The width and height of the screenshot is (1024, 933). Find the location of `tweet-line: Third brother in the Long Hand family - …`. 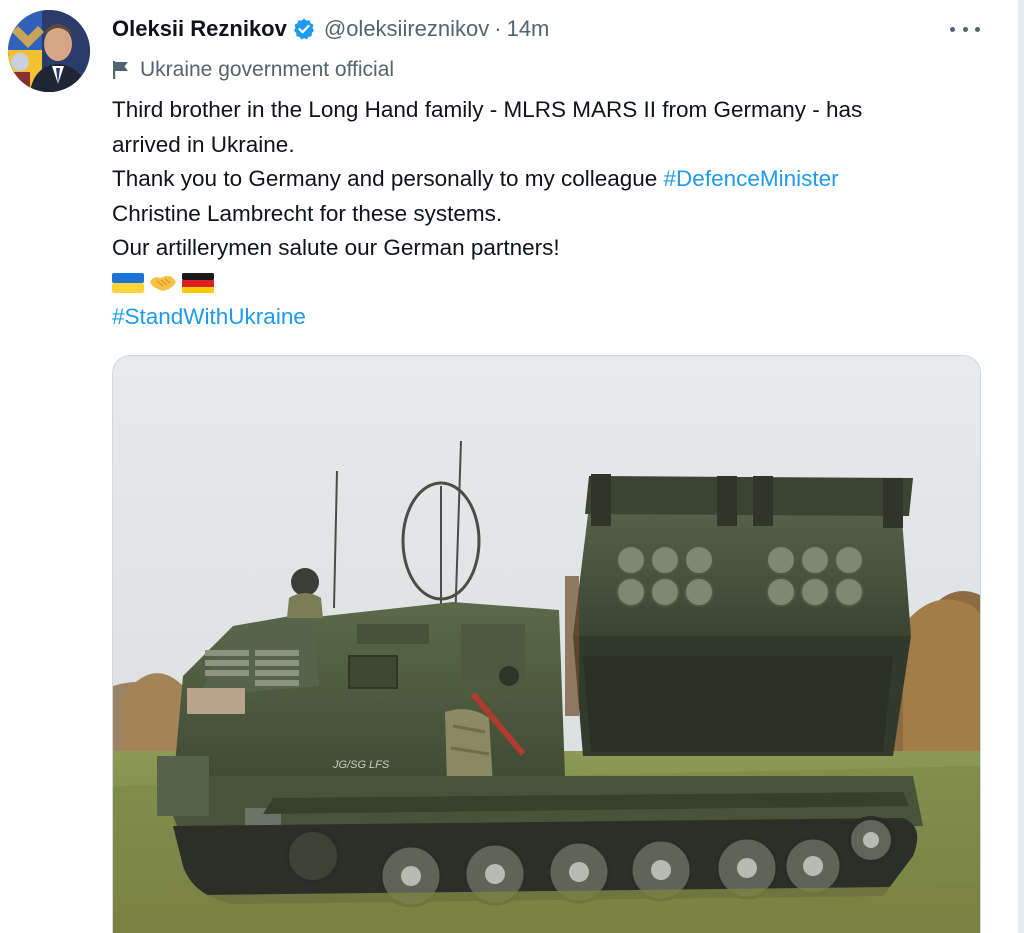

tweet-line: Third brother in the Long Hand family - … is located at coordinates (487, 109).